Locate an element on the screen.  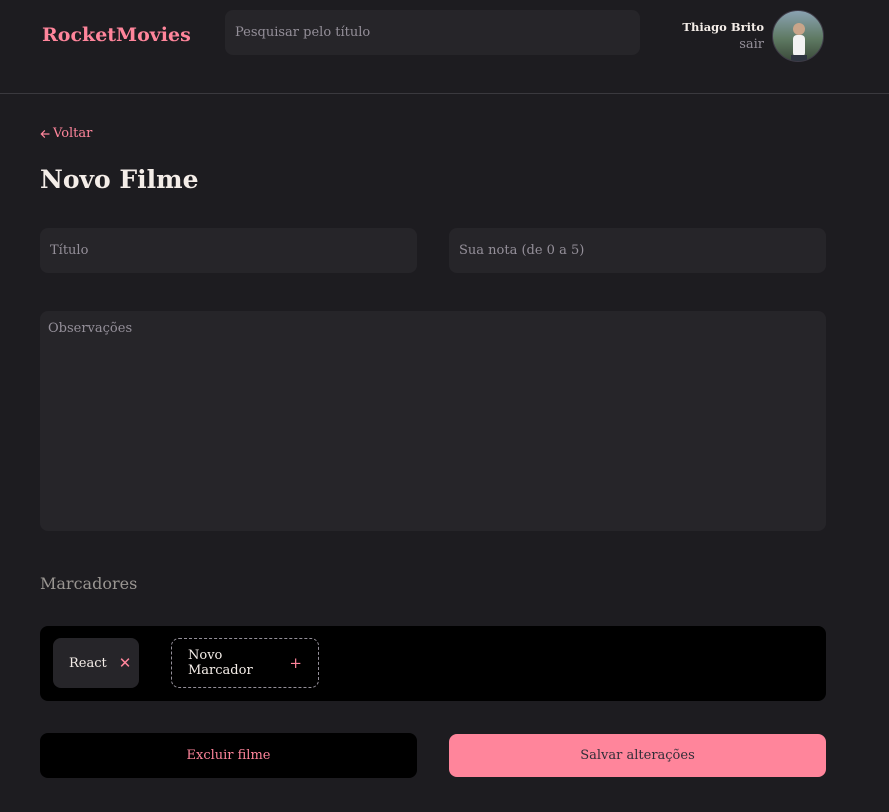
save-changes-button: Salvar alterações is located at coordinates (637, 755).